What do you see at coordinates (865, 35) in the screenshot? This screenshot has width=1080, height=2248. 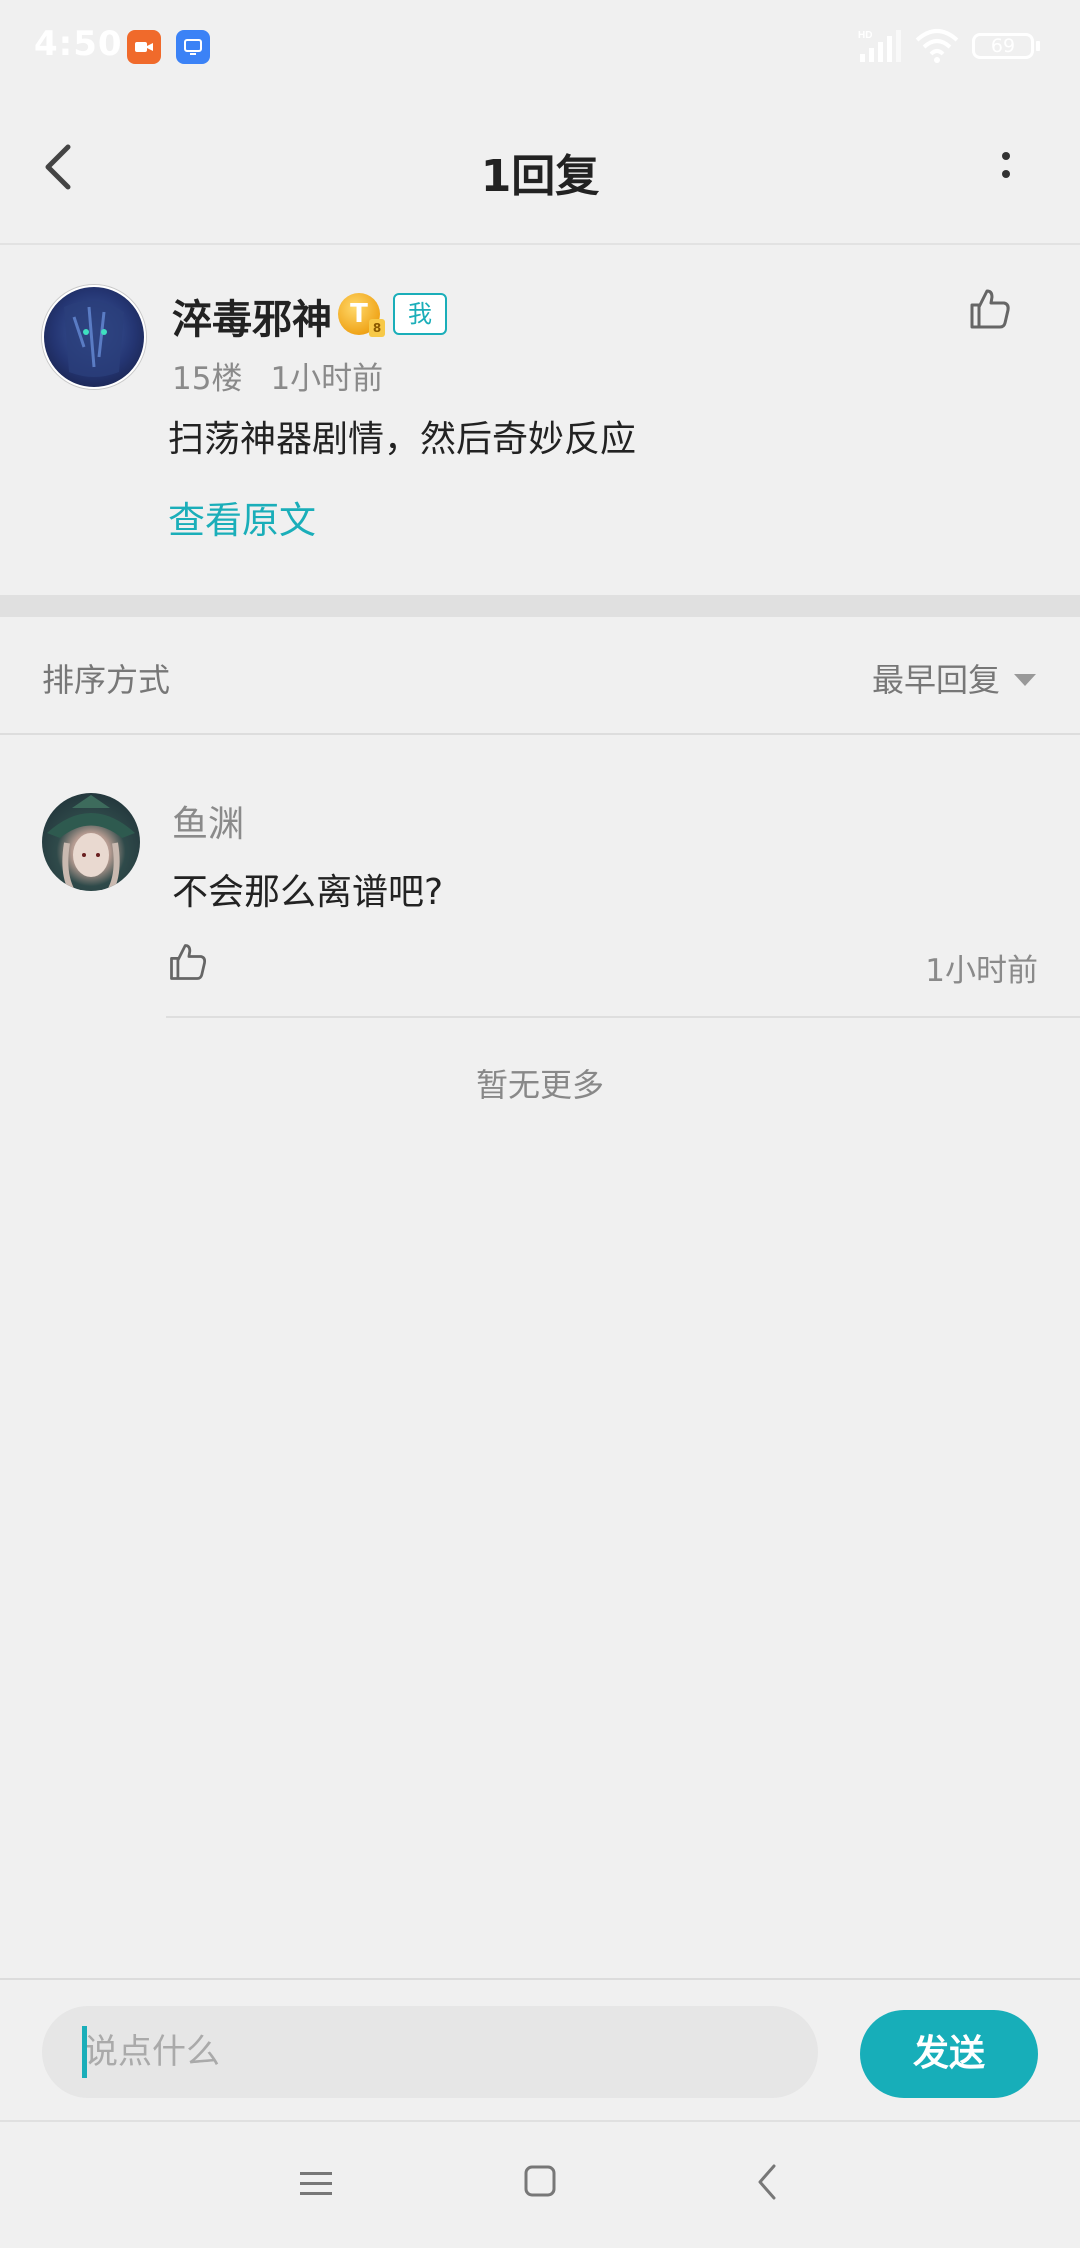 I see `svg-text: HD` at bounding box center [865, 35].